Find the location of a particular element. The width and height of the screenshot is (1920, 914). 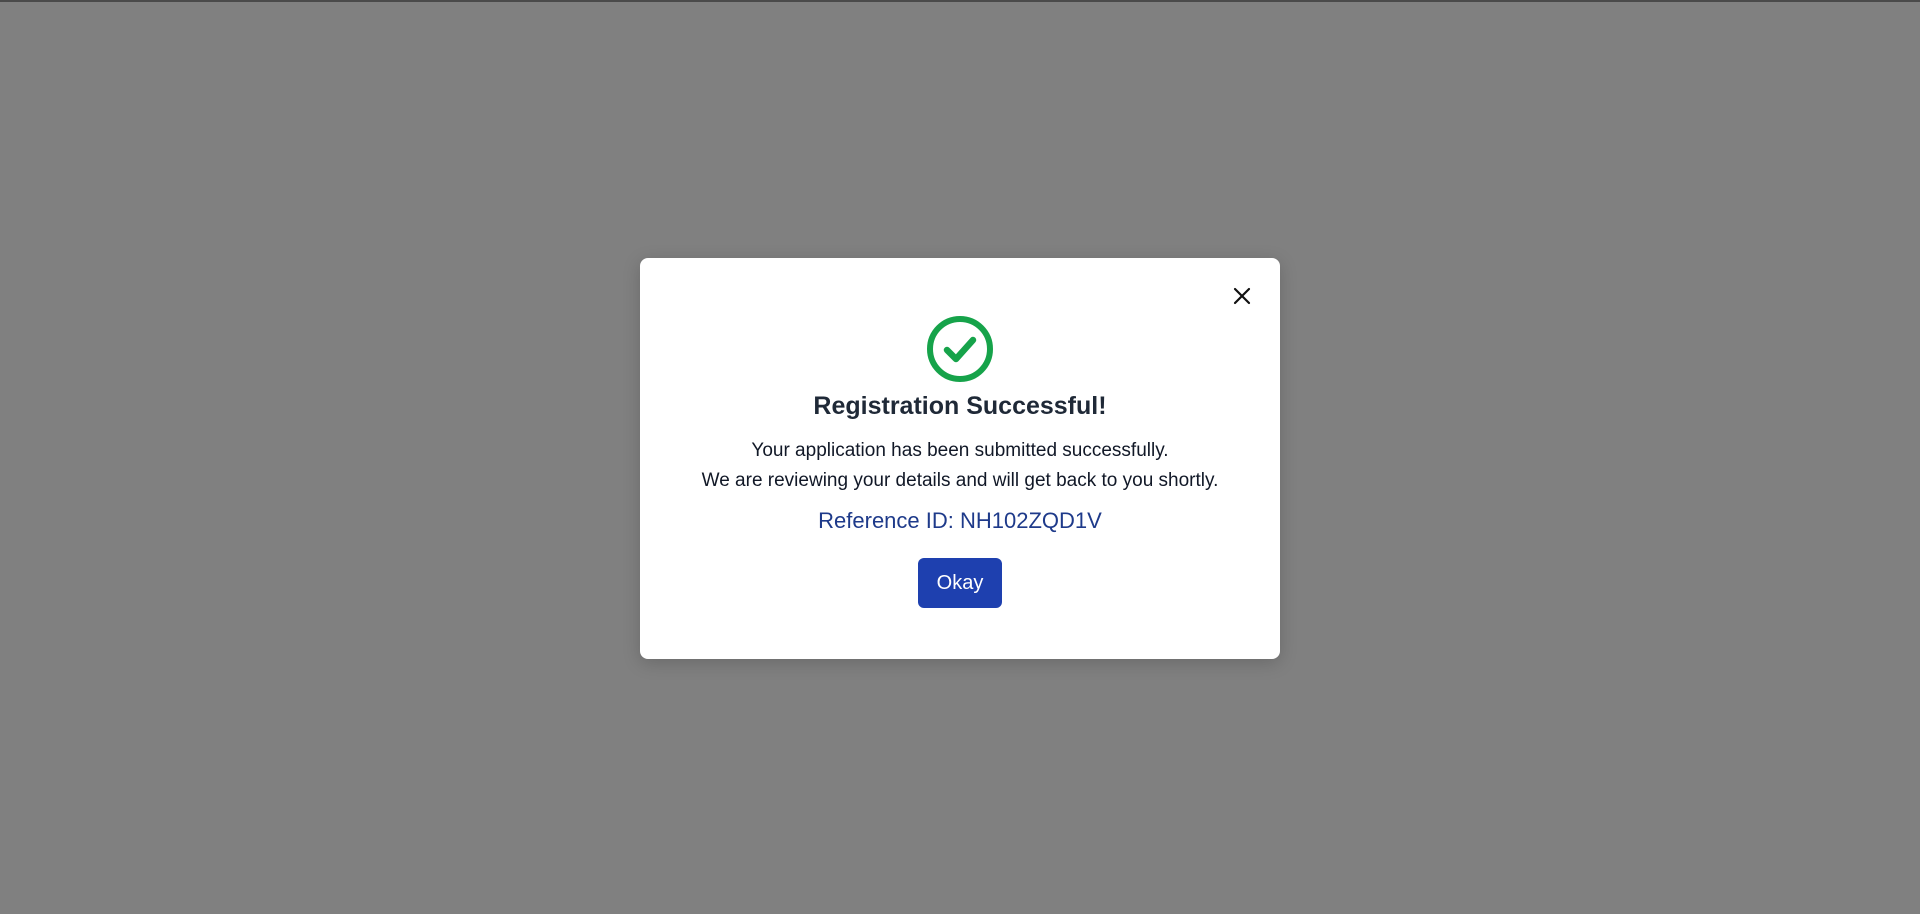

dialog-title: Registration Successful! is located at coordinates (960, 406).